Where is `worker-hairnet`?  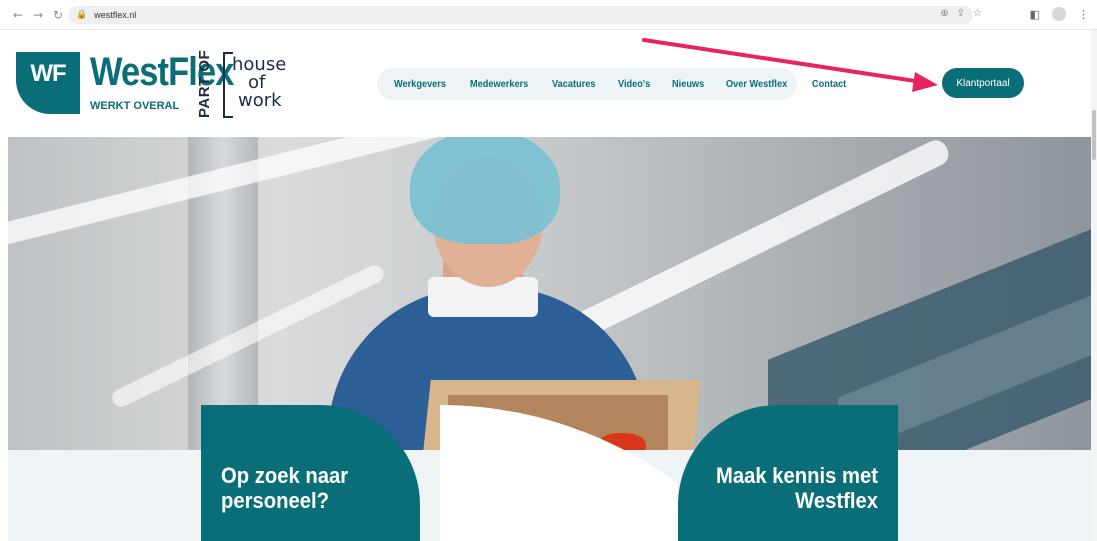
worker-hairnet is located at coordinates (485, 190).